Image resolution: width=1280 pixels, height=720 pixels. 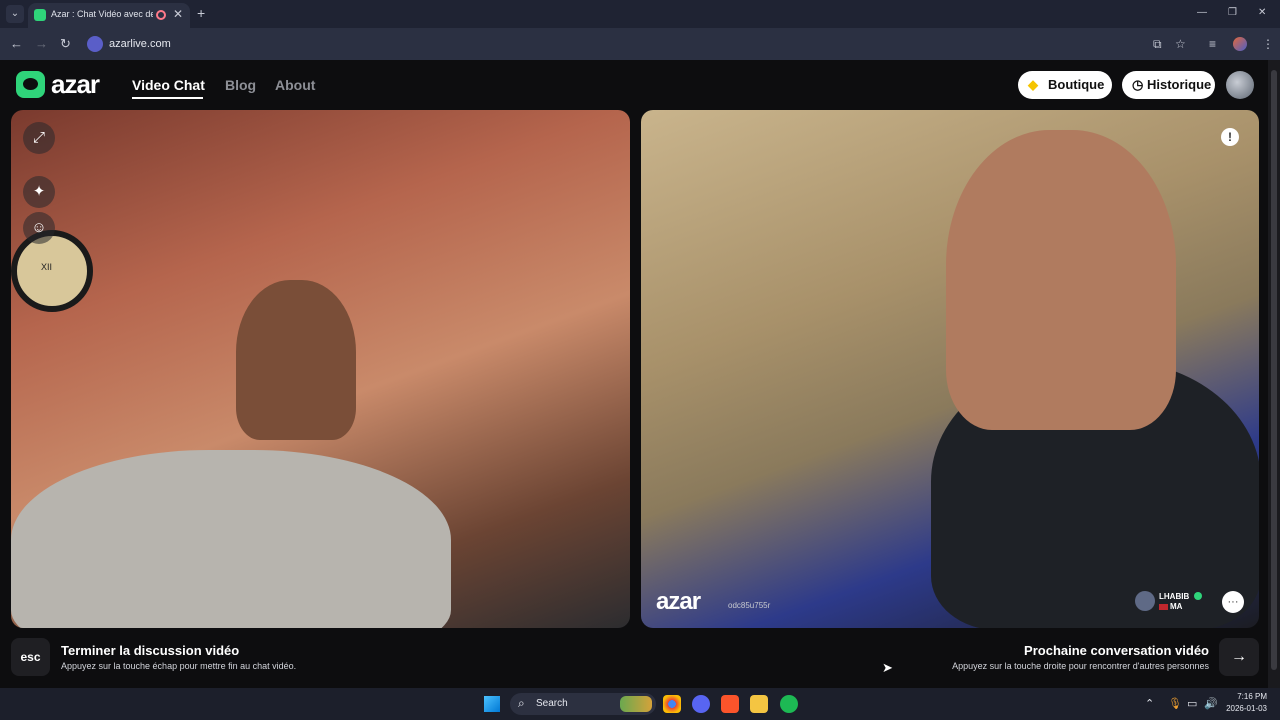 I want to click on user-avatar, so click(x=1240, y=85).